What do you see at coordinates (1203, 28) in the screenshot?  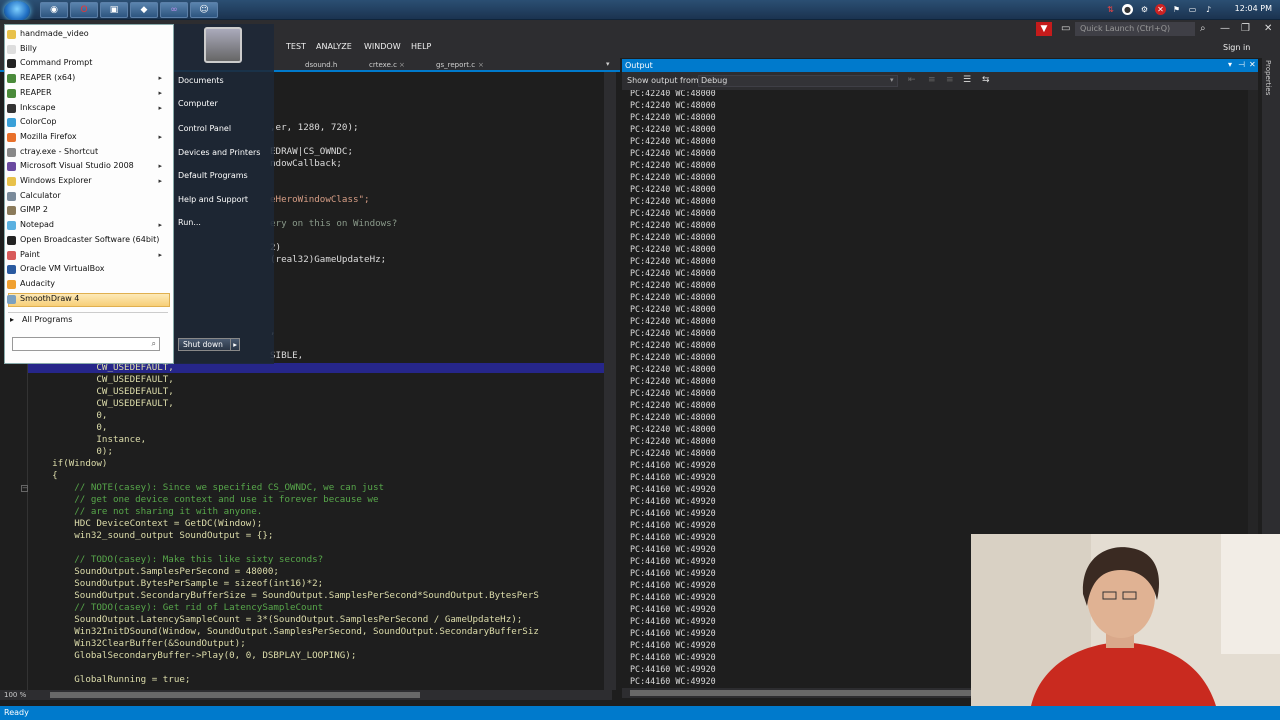 I see `quick-launch-search-icon: ⌕` at bounding box center [1203, 28].